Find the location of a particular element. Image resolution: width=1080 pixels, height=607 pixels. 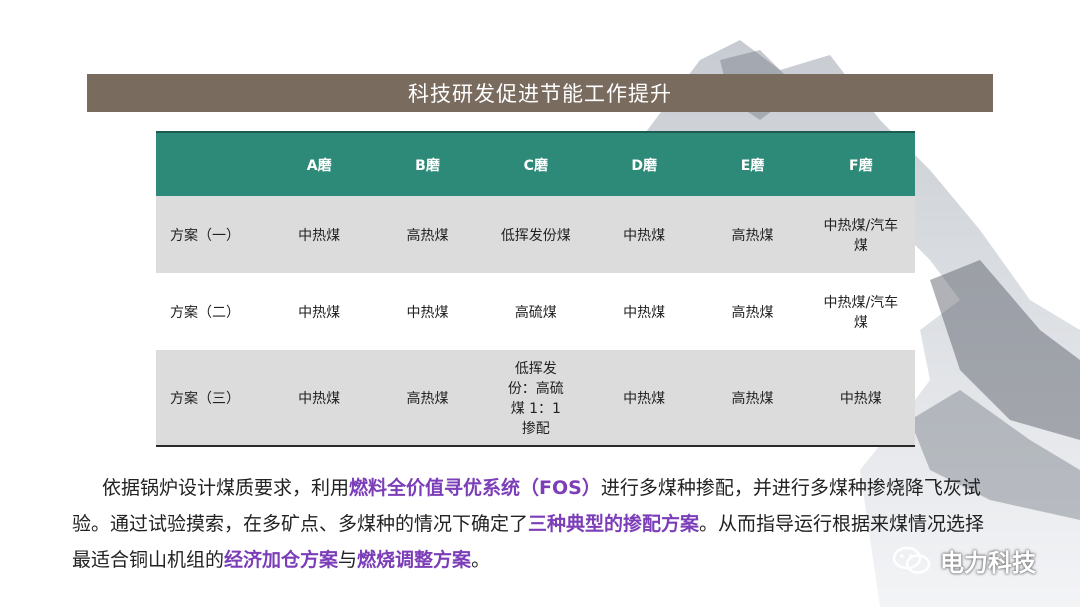

table-row: 方案（二） 中热煤 中热煤 高硫煤 中热煤 高热煤 中热煤/汽车煤 is located at coordinates (535, 311).